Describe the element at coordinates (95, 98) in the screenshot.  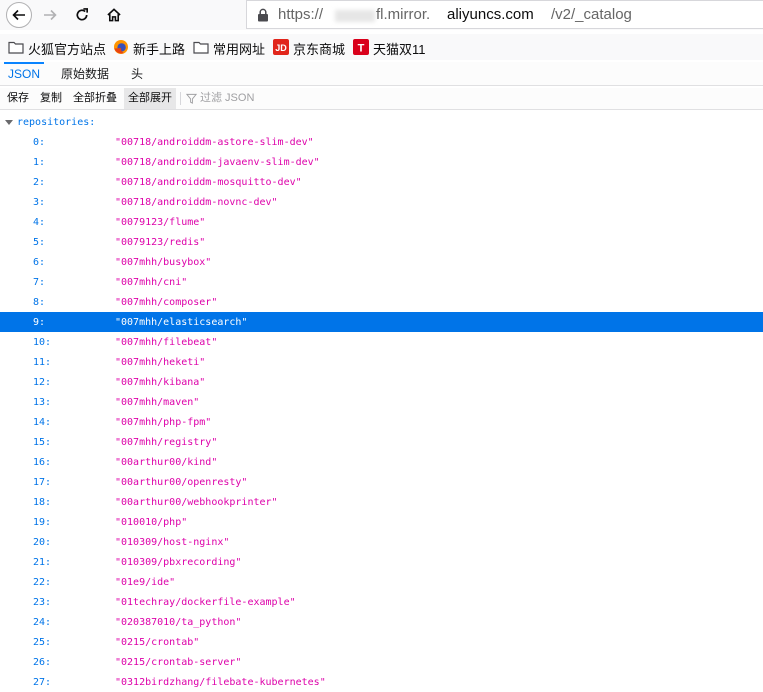
I see `collapse-all-button: 全部折叠` at that location.